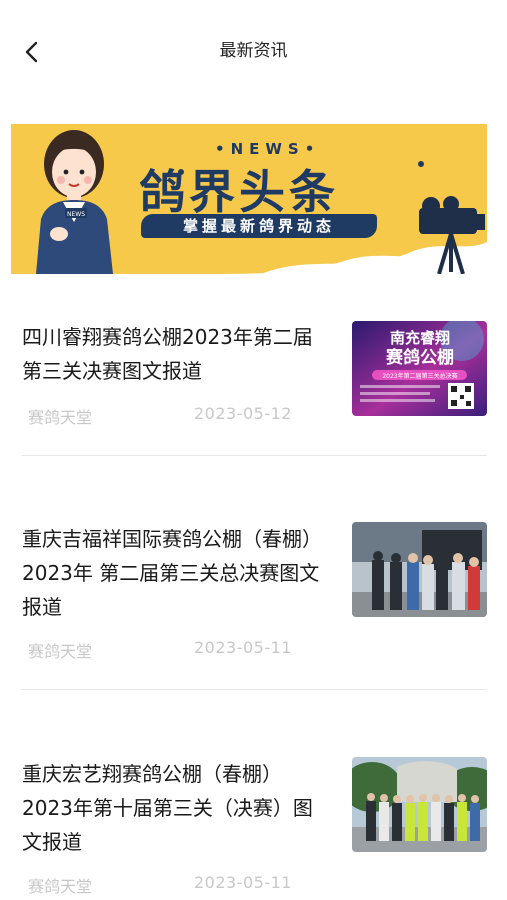 Image resolution: width=507 pixels, height=900 pixels. I want to click on news-title: 四川睿翔赛鸽公棚2023年第二届第三关决赛图文报道, so click(167, 354).